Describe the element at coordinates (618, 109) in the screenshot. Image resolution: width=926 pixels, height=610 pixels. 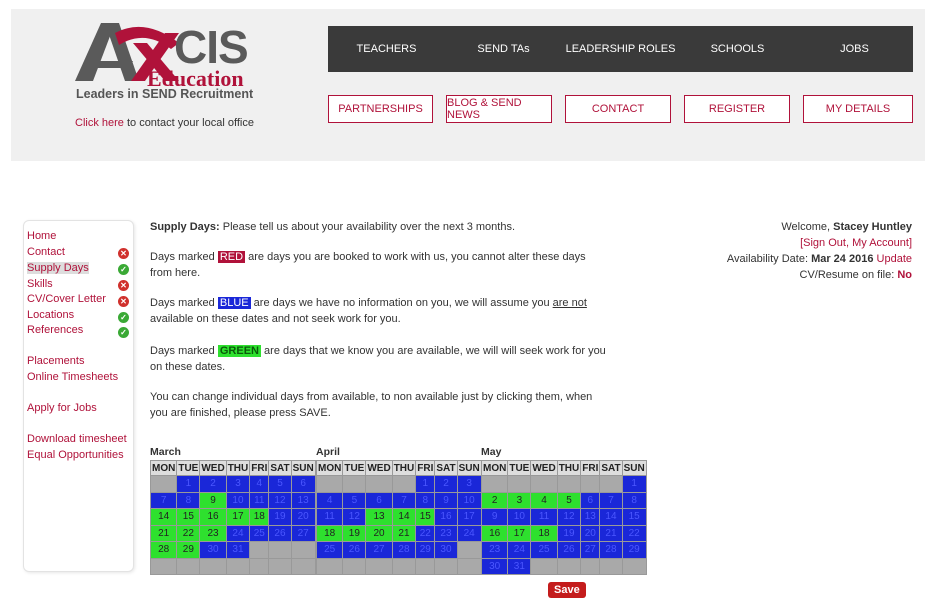
I see `contact-button: CONTACT` at that location.